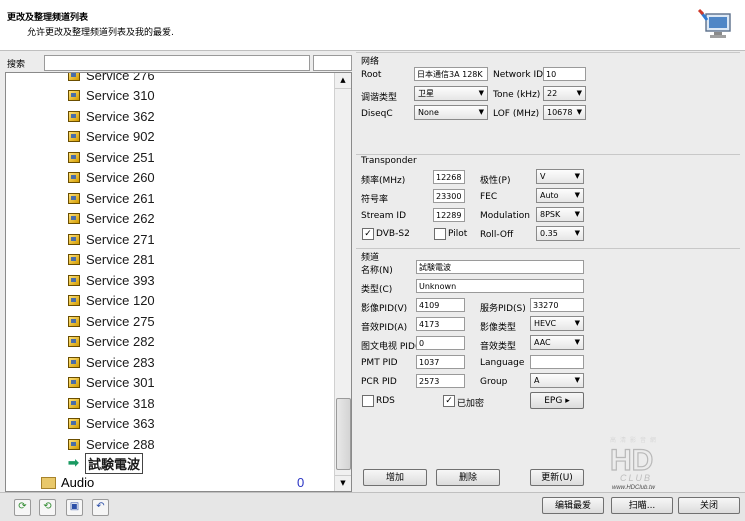  Describe the element at coordinates (120, 362) in the screenshot. I see `tree-item-label: Service 283` at that location.